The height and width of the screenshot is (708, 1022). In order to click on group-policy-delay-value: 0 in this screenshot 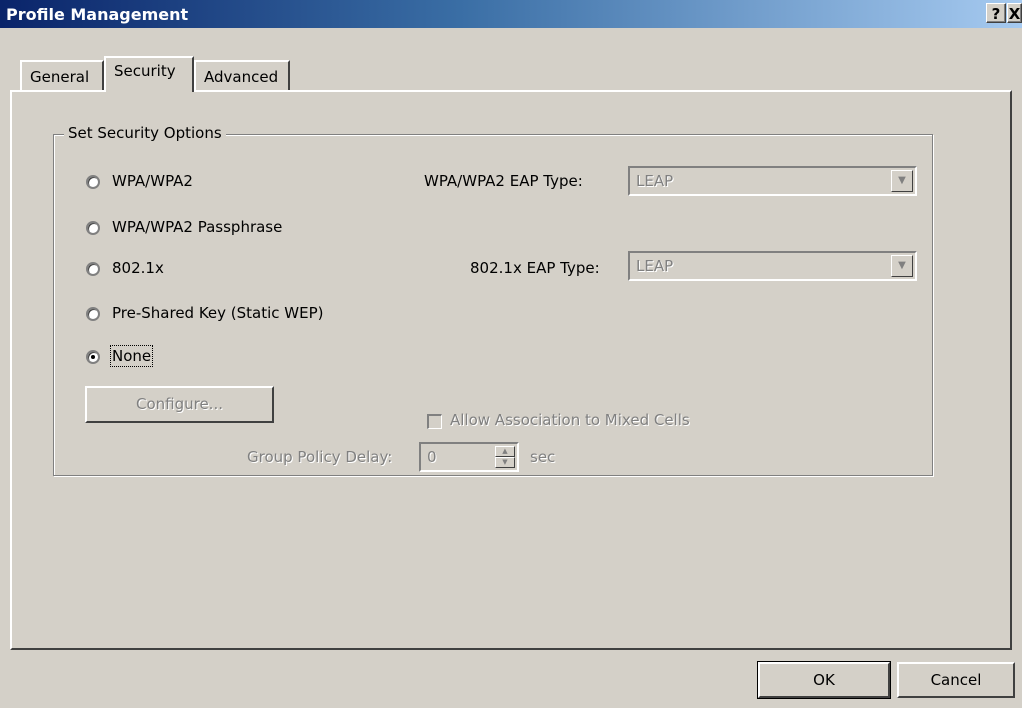, I will do `click(432, 457)`.